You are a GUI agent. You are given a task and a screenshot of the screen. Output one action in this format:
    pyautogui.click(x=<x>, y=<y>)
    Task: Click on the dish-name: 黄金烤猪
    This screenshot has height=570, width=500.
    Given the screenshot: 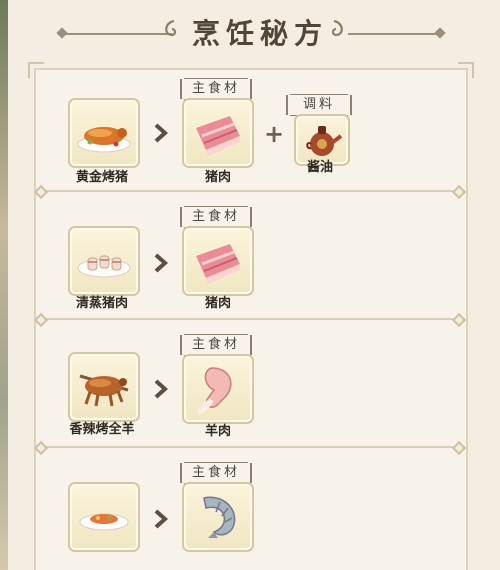 What is the action you would take?
    pyautogui.click(x=101, y=177)
    